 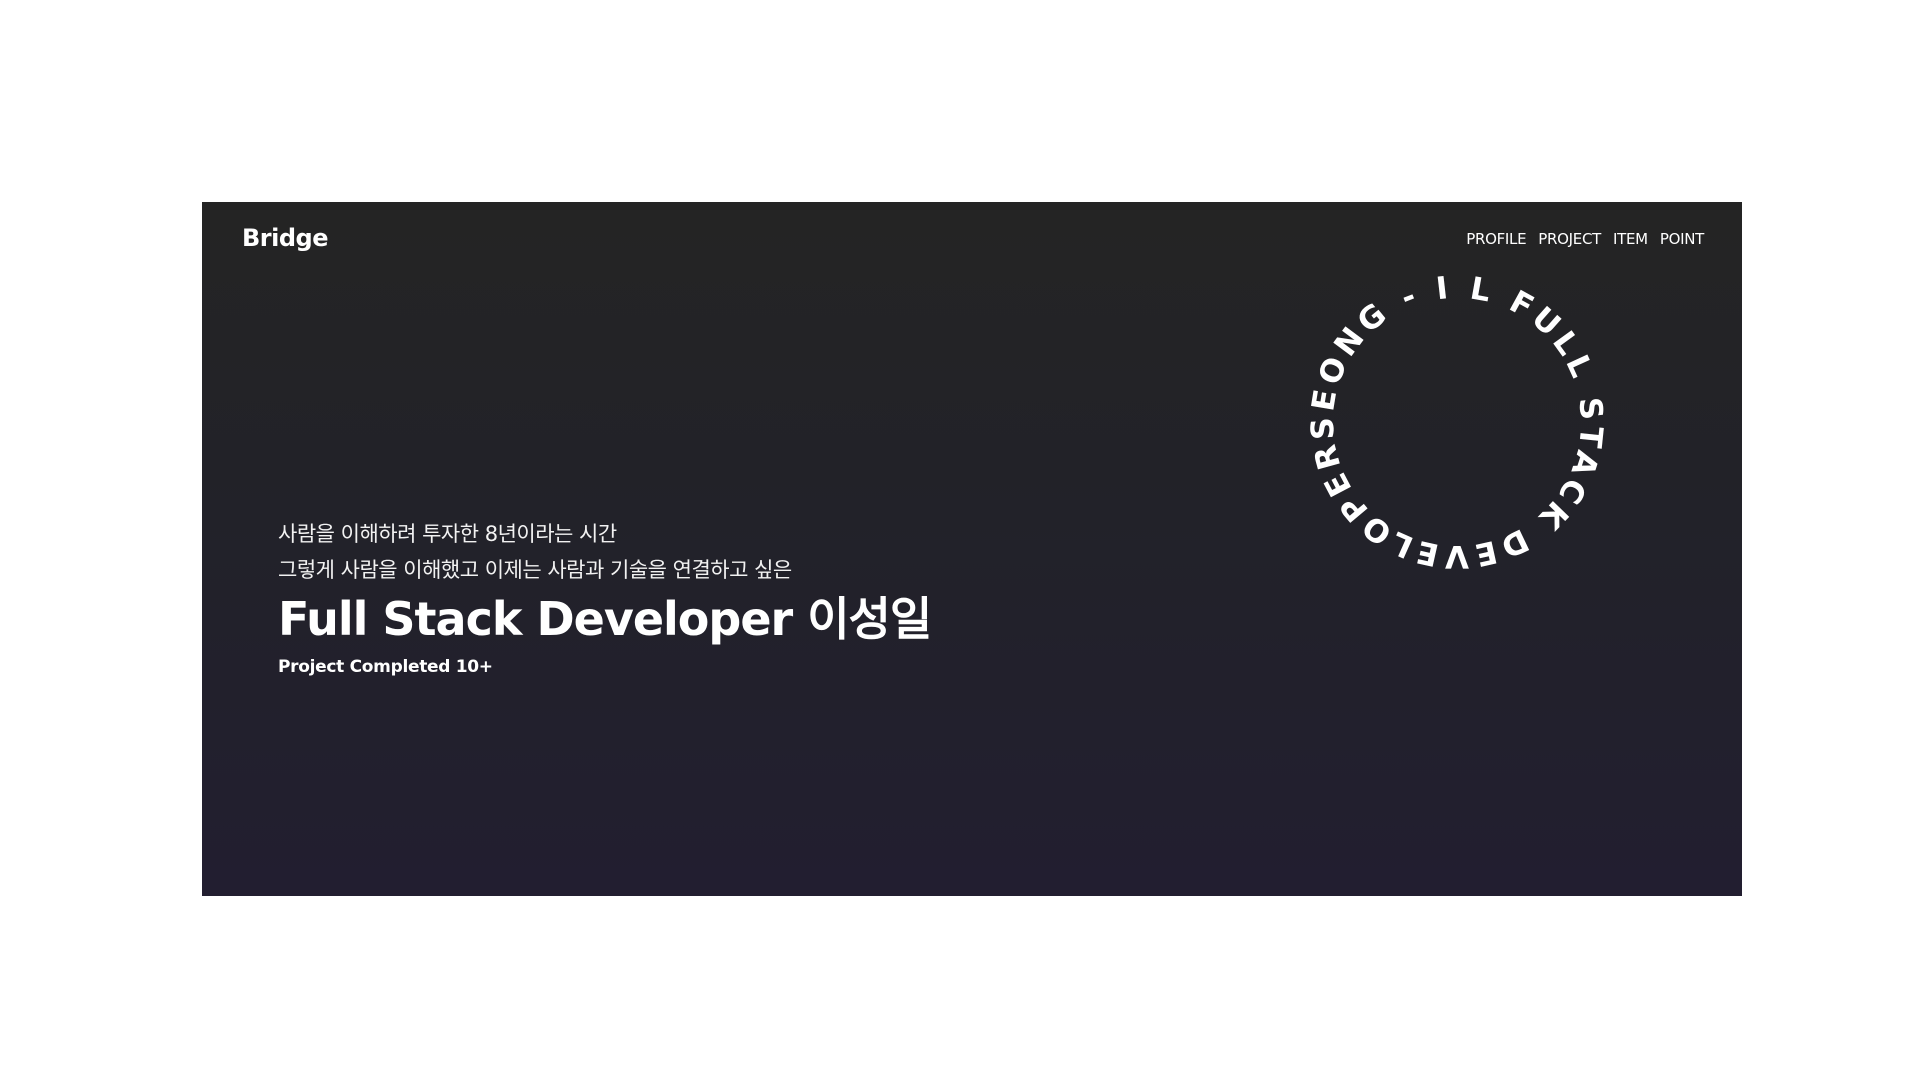 What do you see at coordinates (535, 570) in the screenshot?
I see `hero-subtitle-line-2: 그렇게 사람을 이해했고 이제는 사람과 기술을 연결하고 싶은` at bounding box center [535, 570].